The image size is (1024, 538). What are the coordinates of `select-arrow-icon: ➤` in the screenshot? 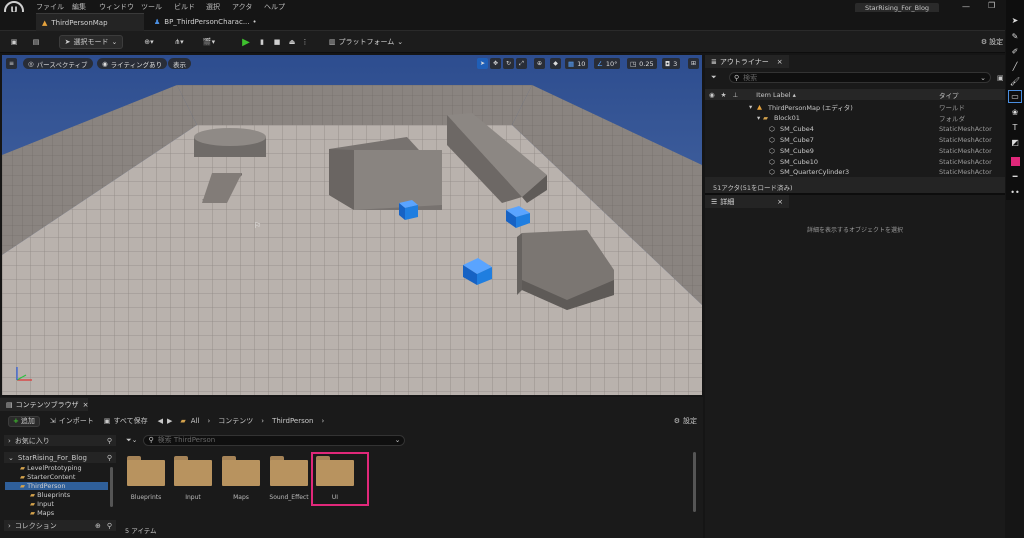 It's located at (1015, 20).